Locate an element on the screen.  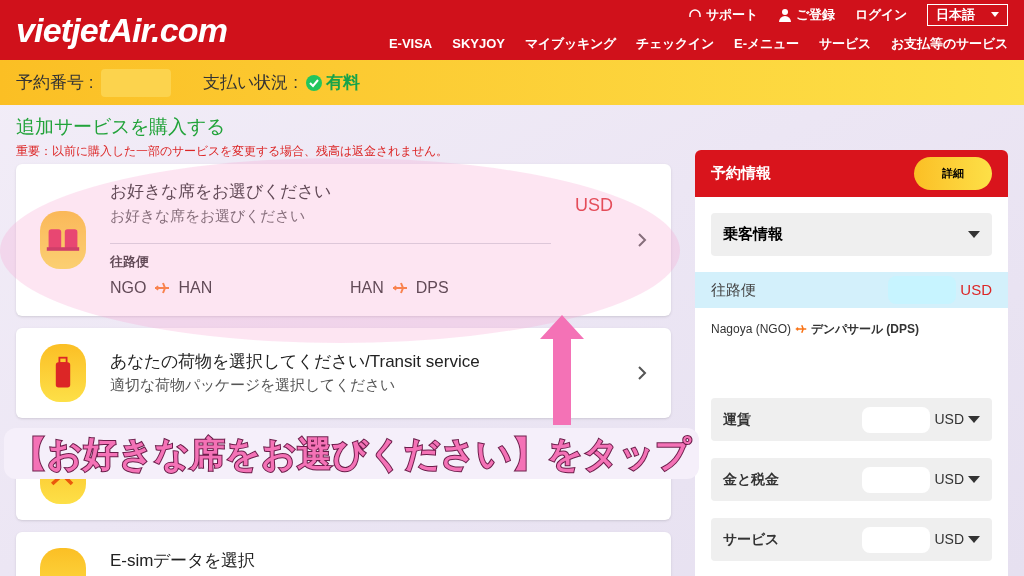
service-subtitle: お好きな席をお選びください is located at coordinates (208, 215).